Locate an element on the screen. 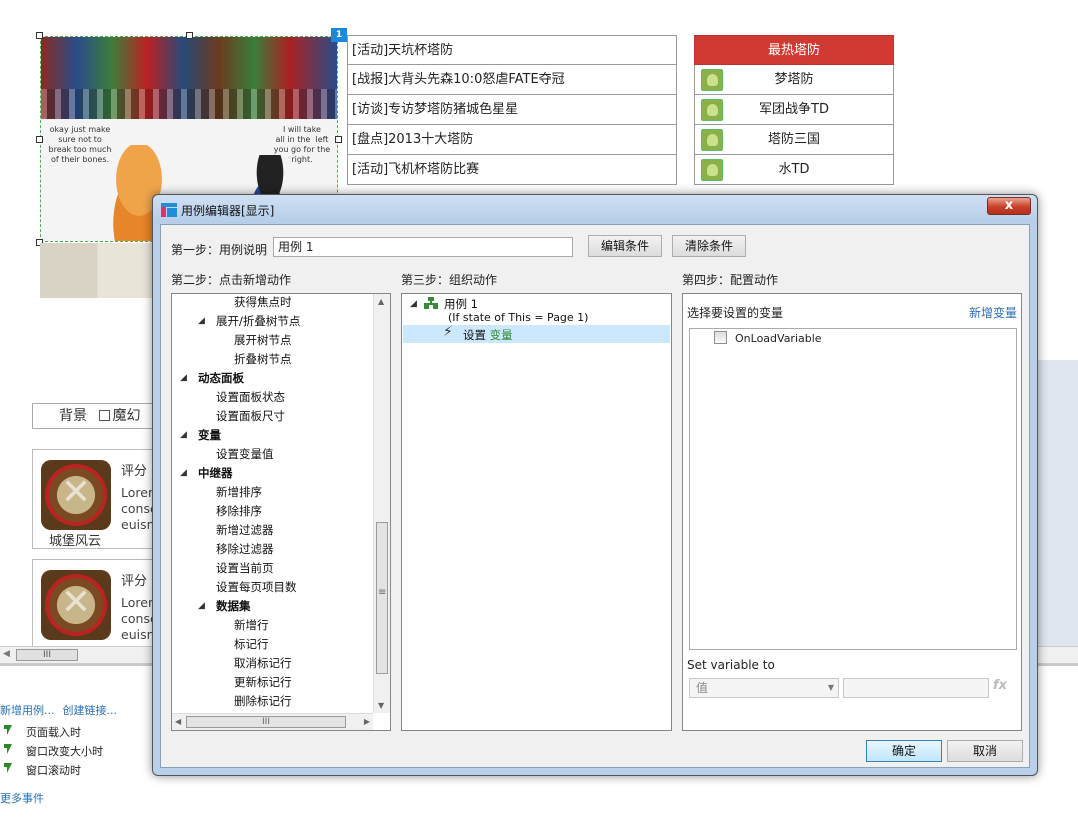 This screenshot has height=820, width=1078. ok-button: 确定 is located at coordinates (904, 751).